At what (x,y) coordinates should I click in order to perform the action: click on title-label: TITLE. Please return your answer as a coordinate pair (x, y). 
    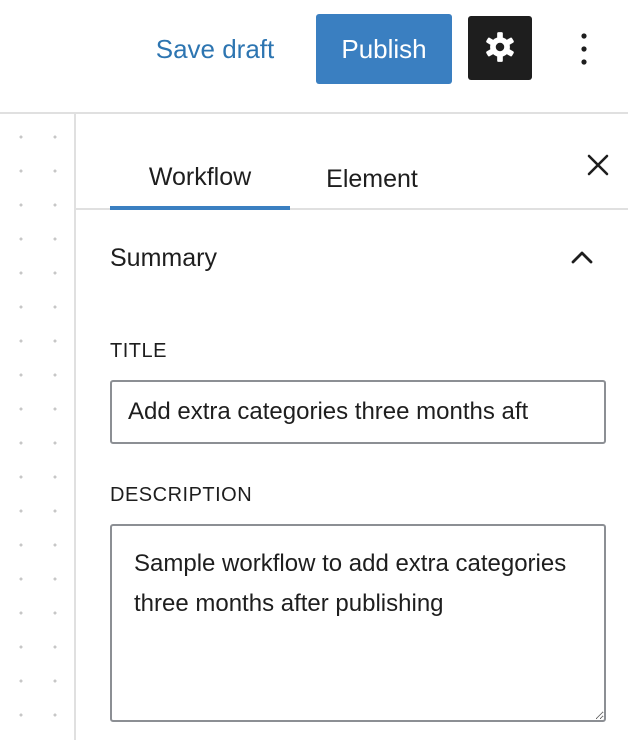
    Looking at the image, I should click on (138, 351).